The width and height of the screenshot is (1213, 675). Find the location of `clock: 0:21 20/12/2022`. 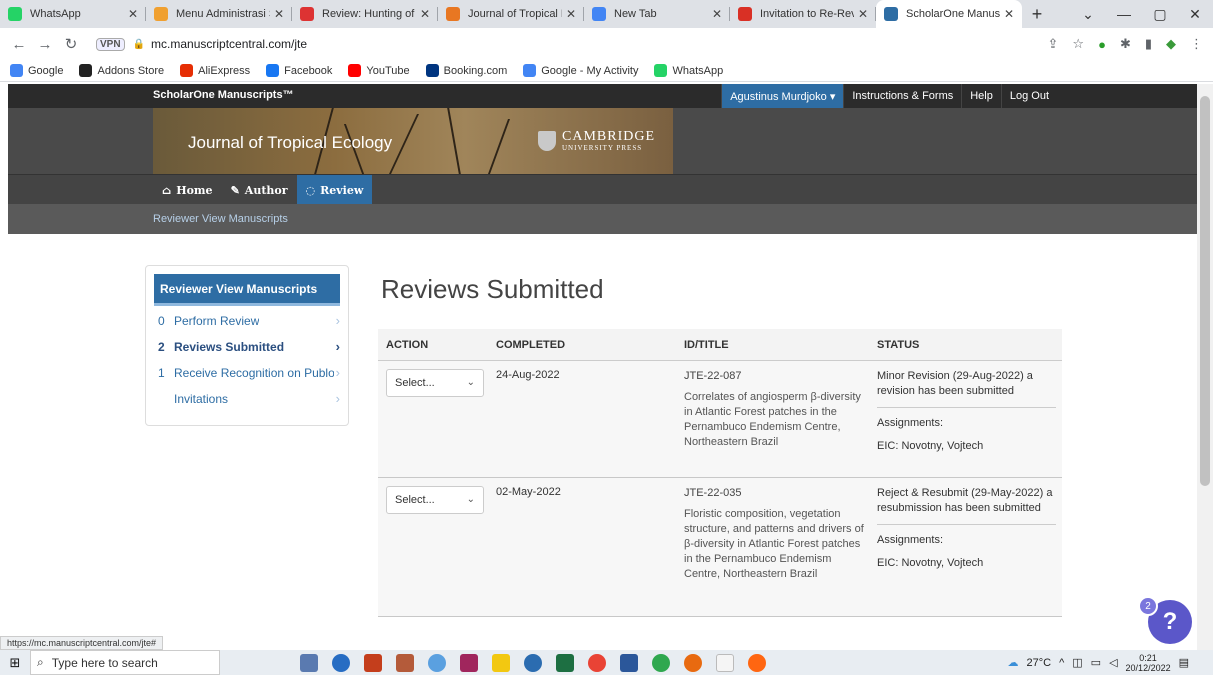

clock: 0:21 20/12/2022 is located at coordinates (1148, 663).